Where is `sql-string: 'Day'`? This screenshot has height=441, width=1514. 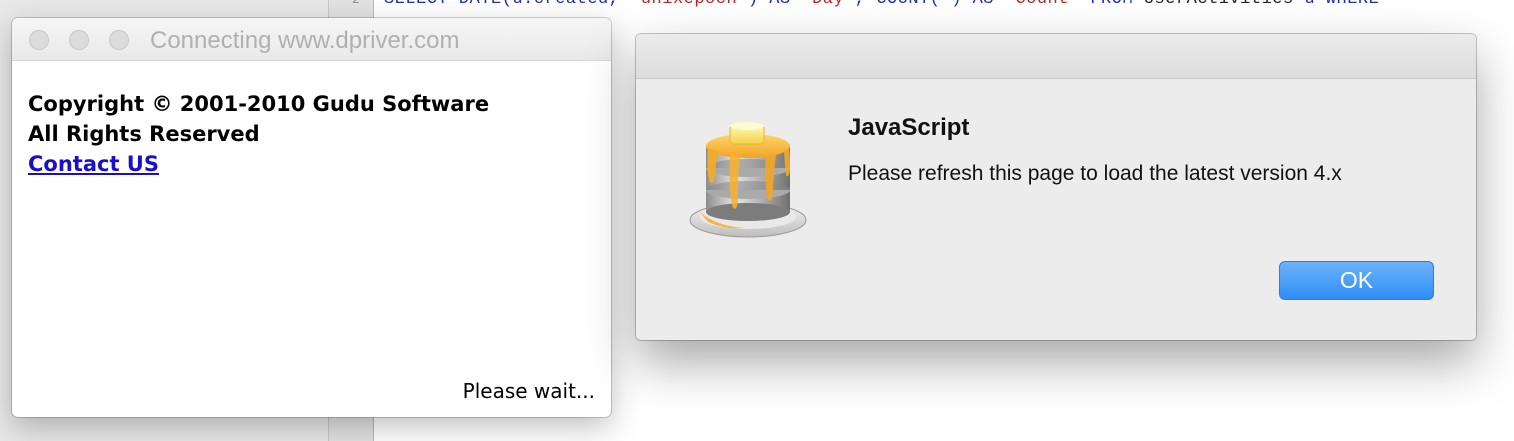
sql-string: 'Day' is located at coordinates (828, 4).